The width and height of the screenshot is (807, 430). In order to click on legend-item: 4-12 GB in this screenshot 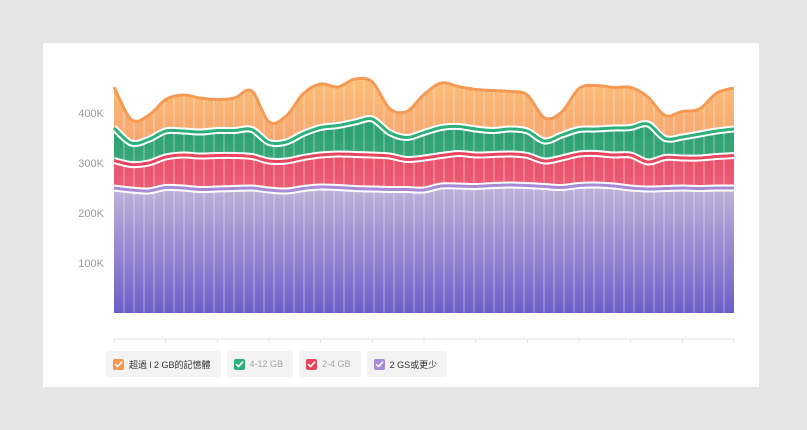, I will do `click(260, 364)`.